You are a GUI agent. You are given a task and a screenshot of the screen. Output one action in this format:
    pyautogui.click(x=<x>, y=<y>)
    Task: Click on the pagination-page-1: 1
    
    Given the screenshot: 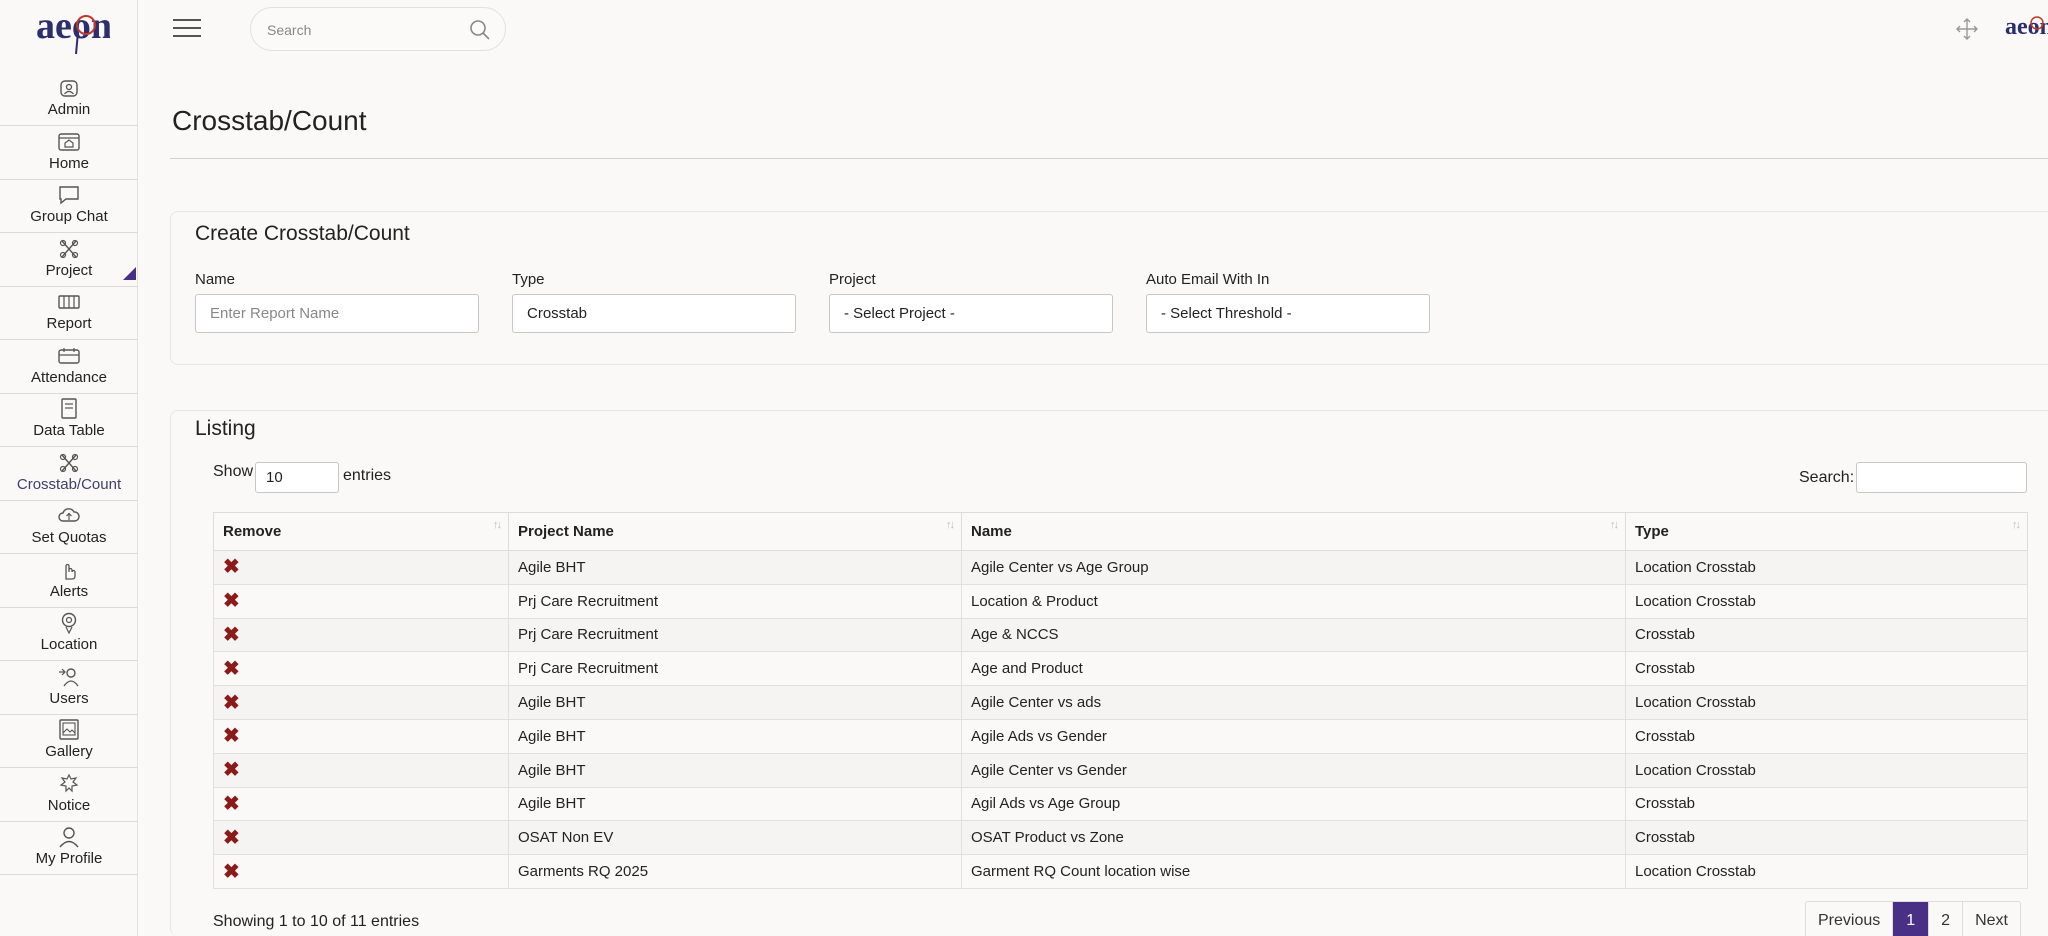 What is the action you would take?
    pyautogui.click(x=1911, y=919)
    